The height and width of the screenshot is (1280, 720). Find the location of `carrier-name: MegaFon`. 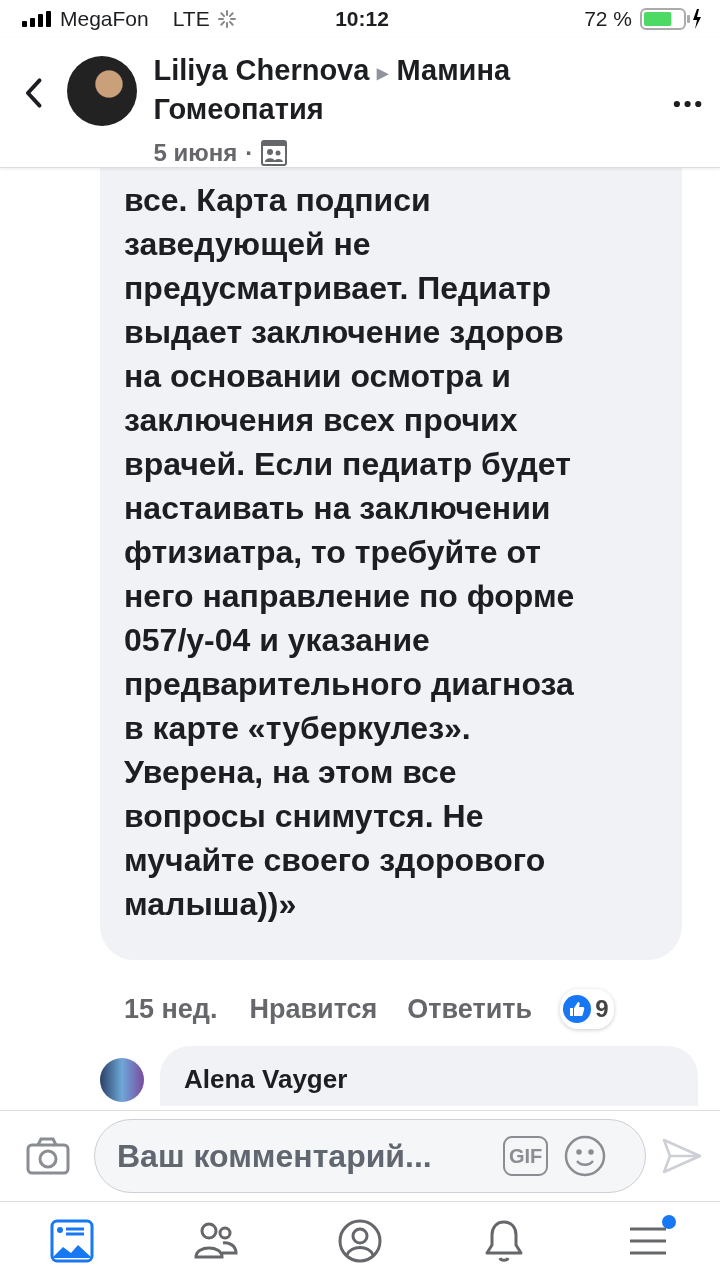

carrier-name: MegaFon is located at coordinates (104, 19).